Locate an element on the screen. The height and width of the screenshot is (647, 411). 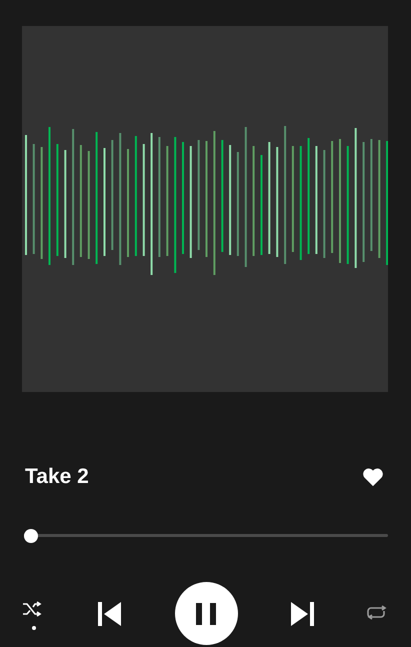
progress-thumb is located at coordinates (31, 536).